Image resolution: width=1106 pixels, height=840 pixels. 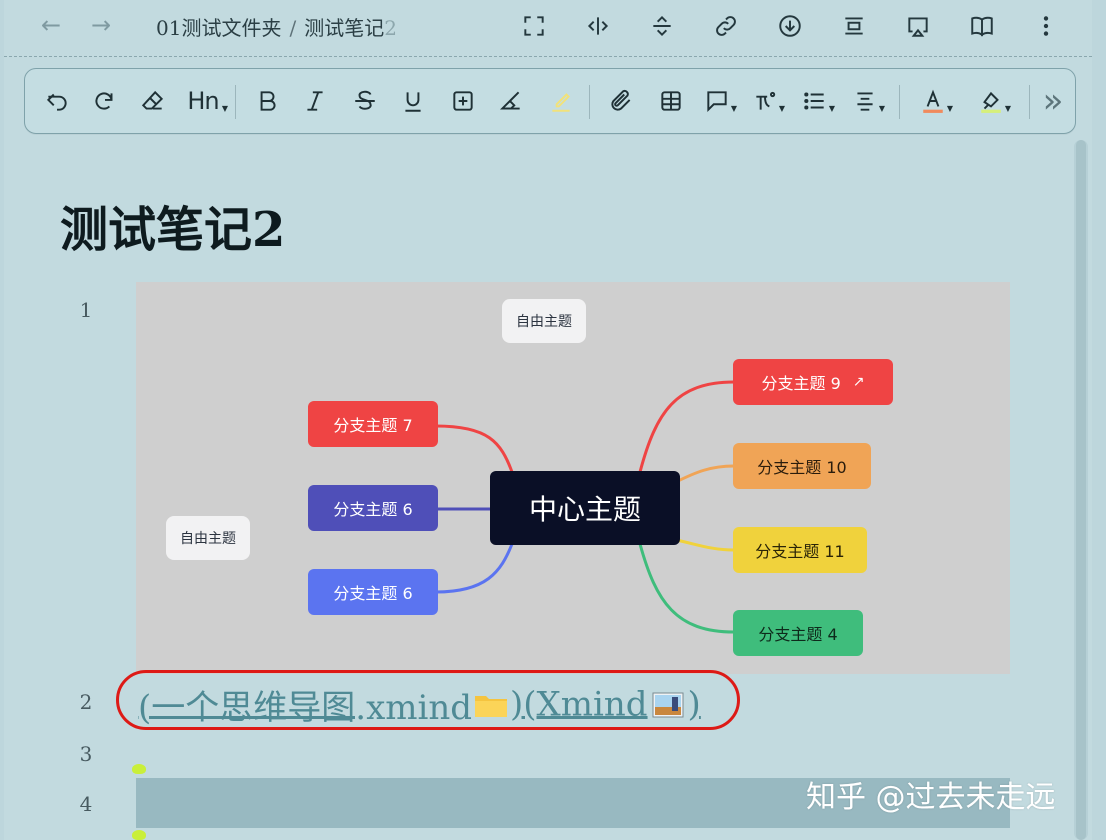 I want to click on align-center-icon, so click(x=854, y=26).